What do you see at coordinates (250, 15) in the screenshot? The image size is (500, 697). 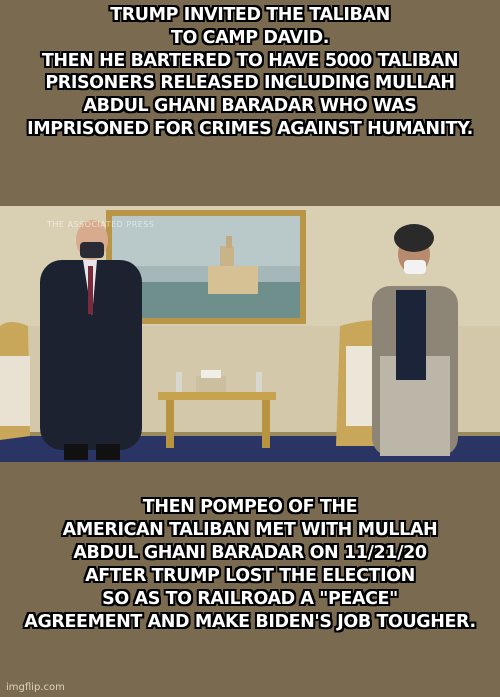 I see `top-caption-line: TRUMP INVITED THE TALIBAN` at bounding box center [250, 15].